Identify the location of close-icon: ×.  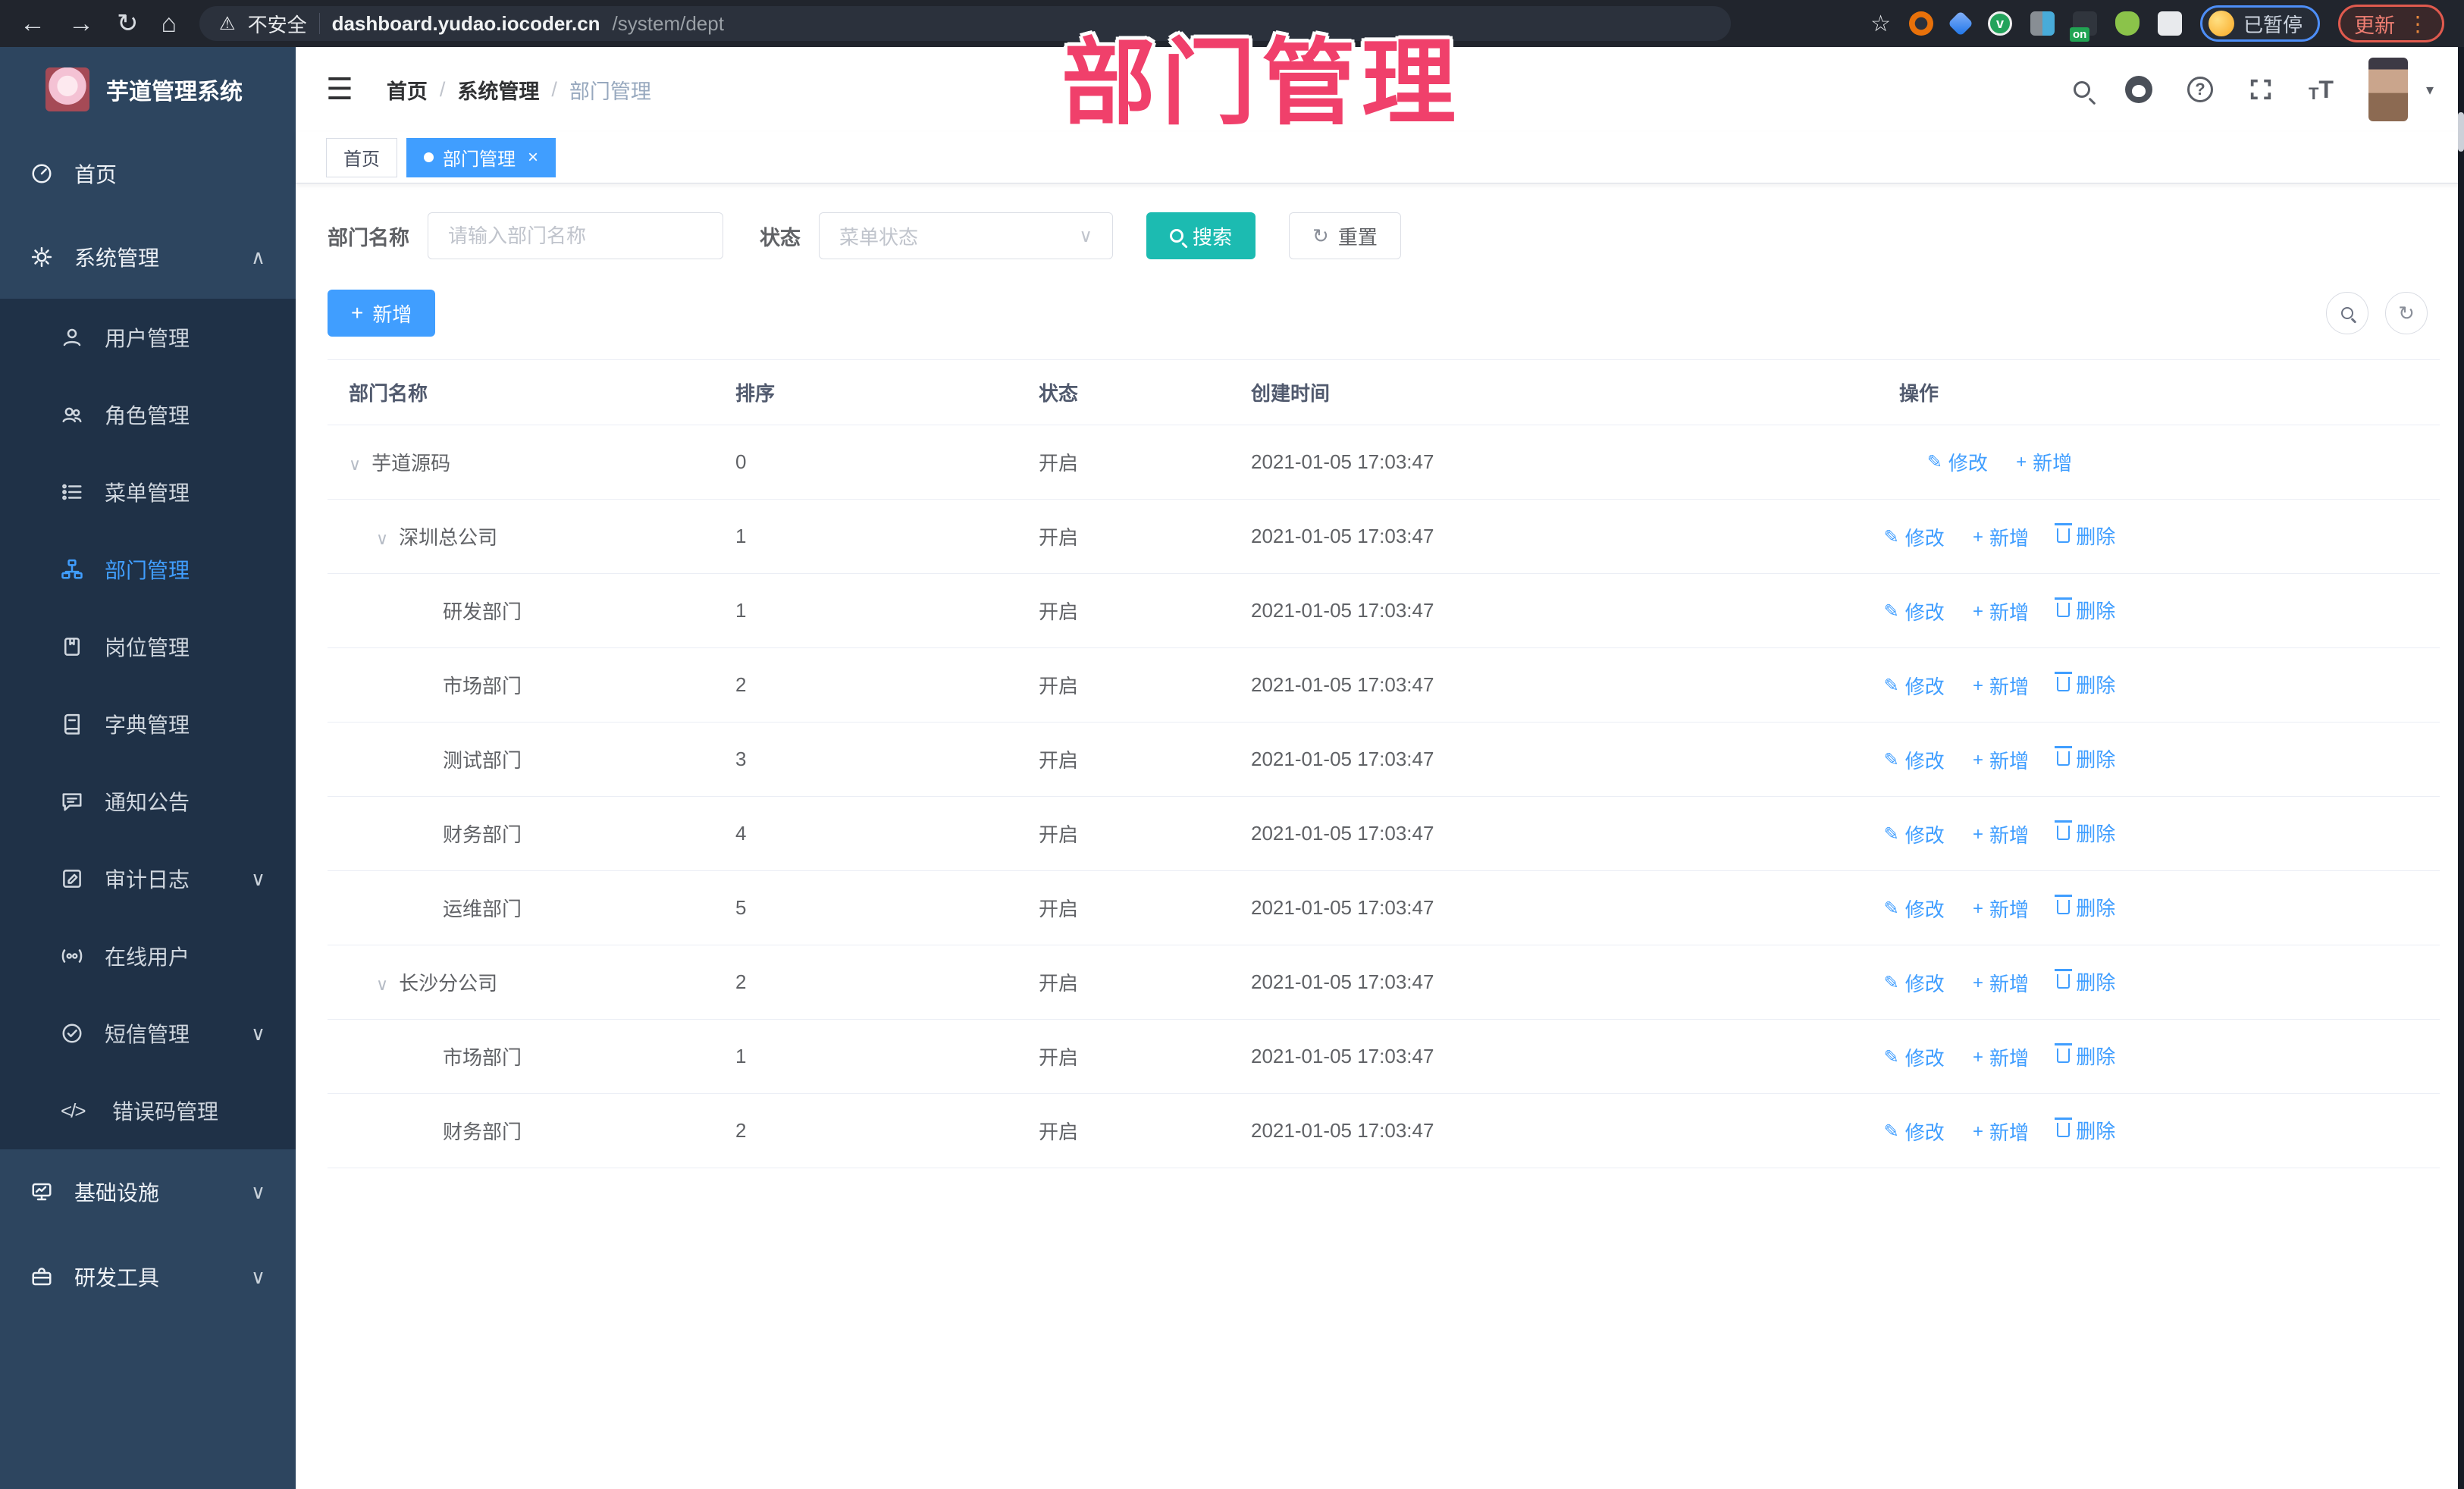
(533, 158).